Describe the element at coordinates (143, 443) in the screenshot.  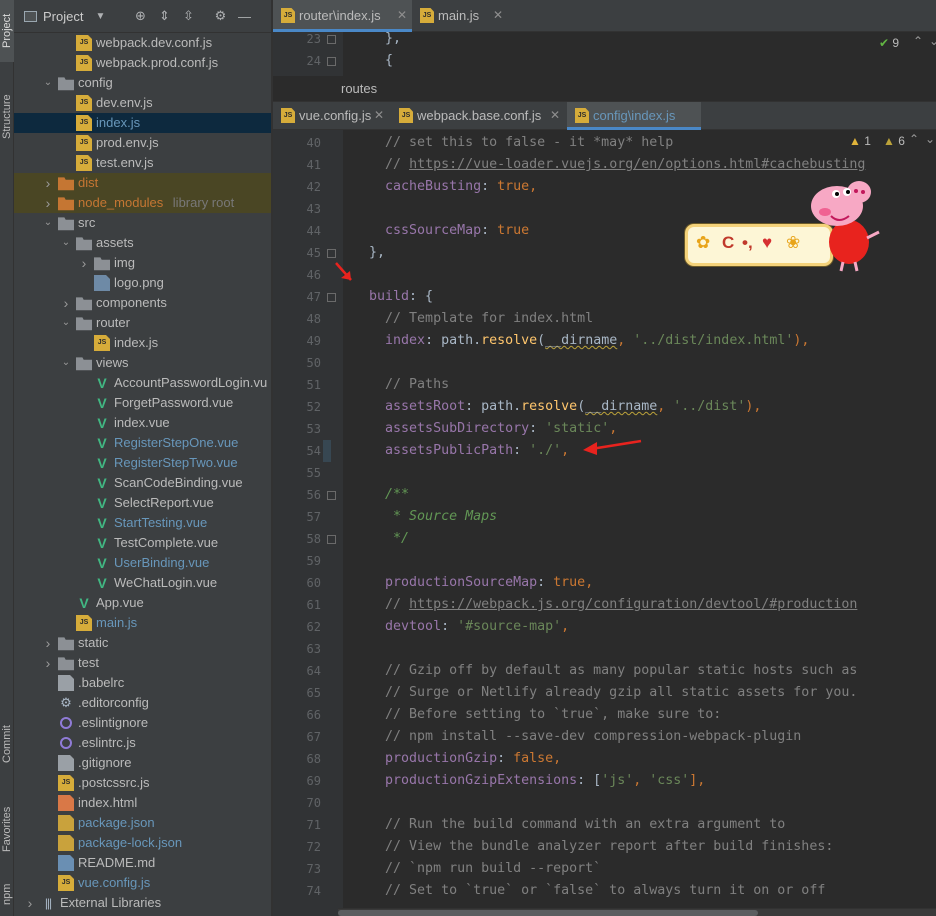
I see `tree-item: V RegisterStepOne.vue` at that location.